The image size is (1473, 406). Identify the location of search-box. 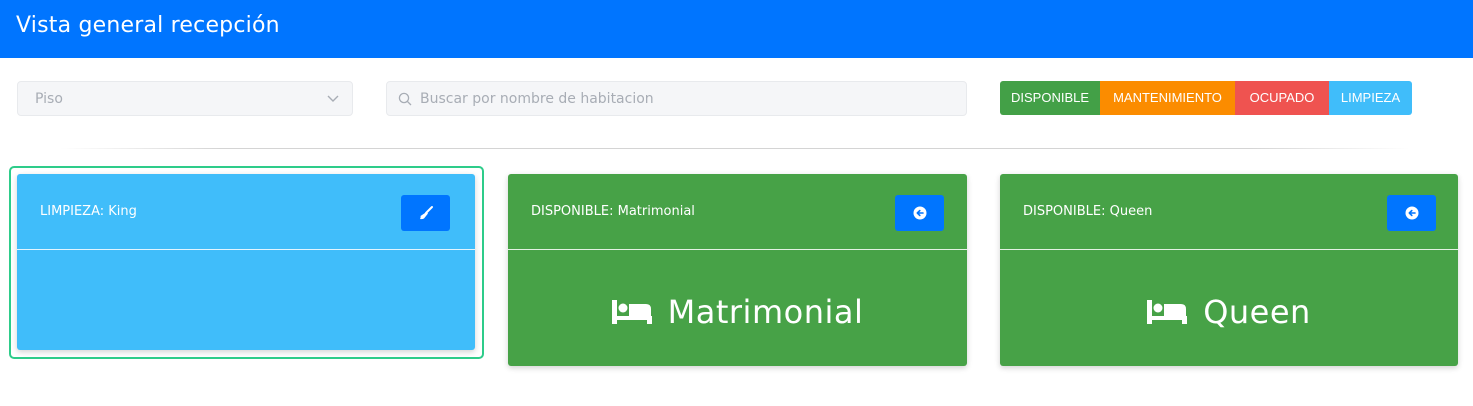
(676, 98).